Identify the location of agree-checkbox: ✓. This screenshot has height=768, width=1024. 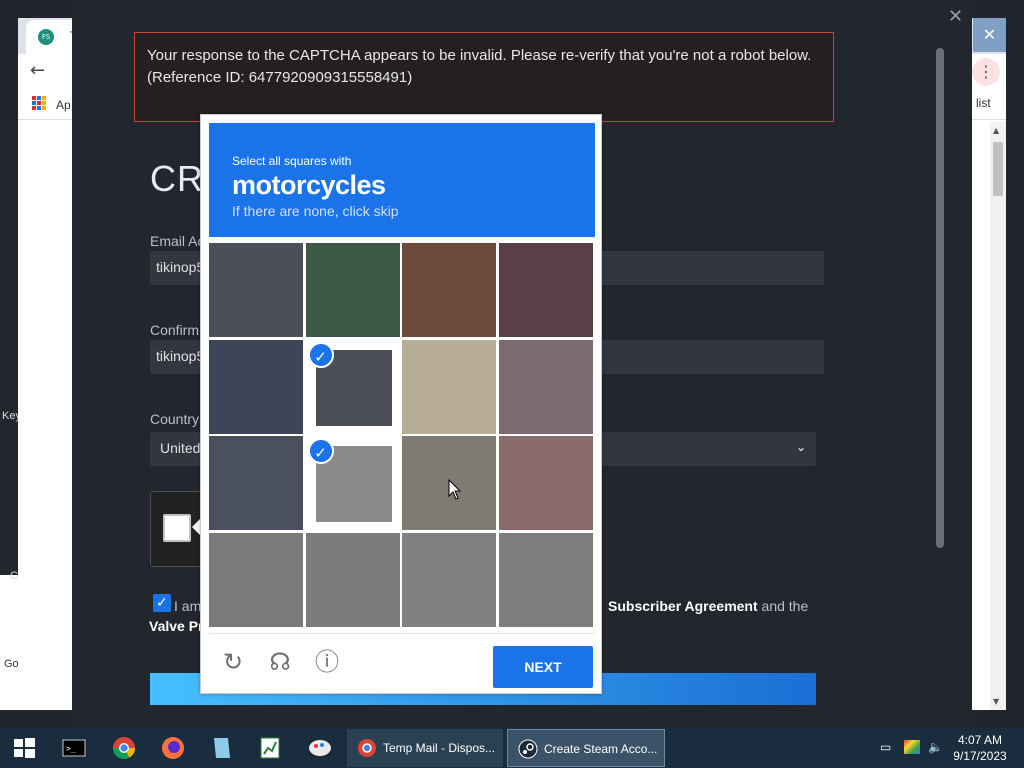
(162, 603).